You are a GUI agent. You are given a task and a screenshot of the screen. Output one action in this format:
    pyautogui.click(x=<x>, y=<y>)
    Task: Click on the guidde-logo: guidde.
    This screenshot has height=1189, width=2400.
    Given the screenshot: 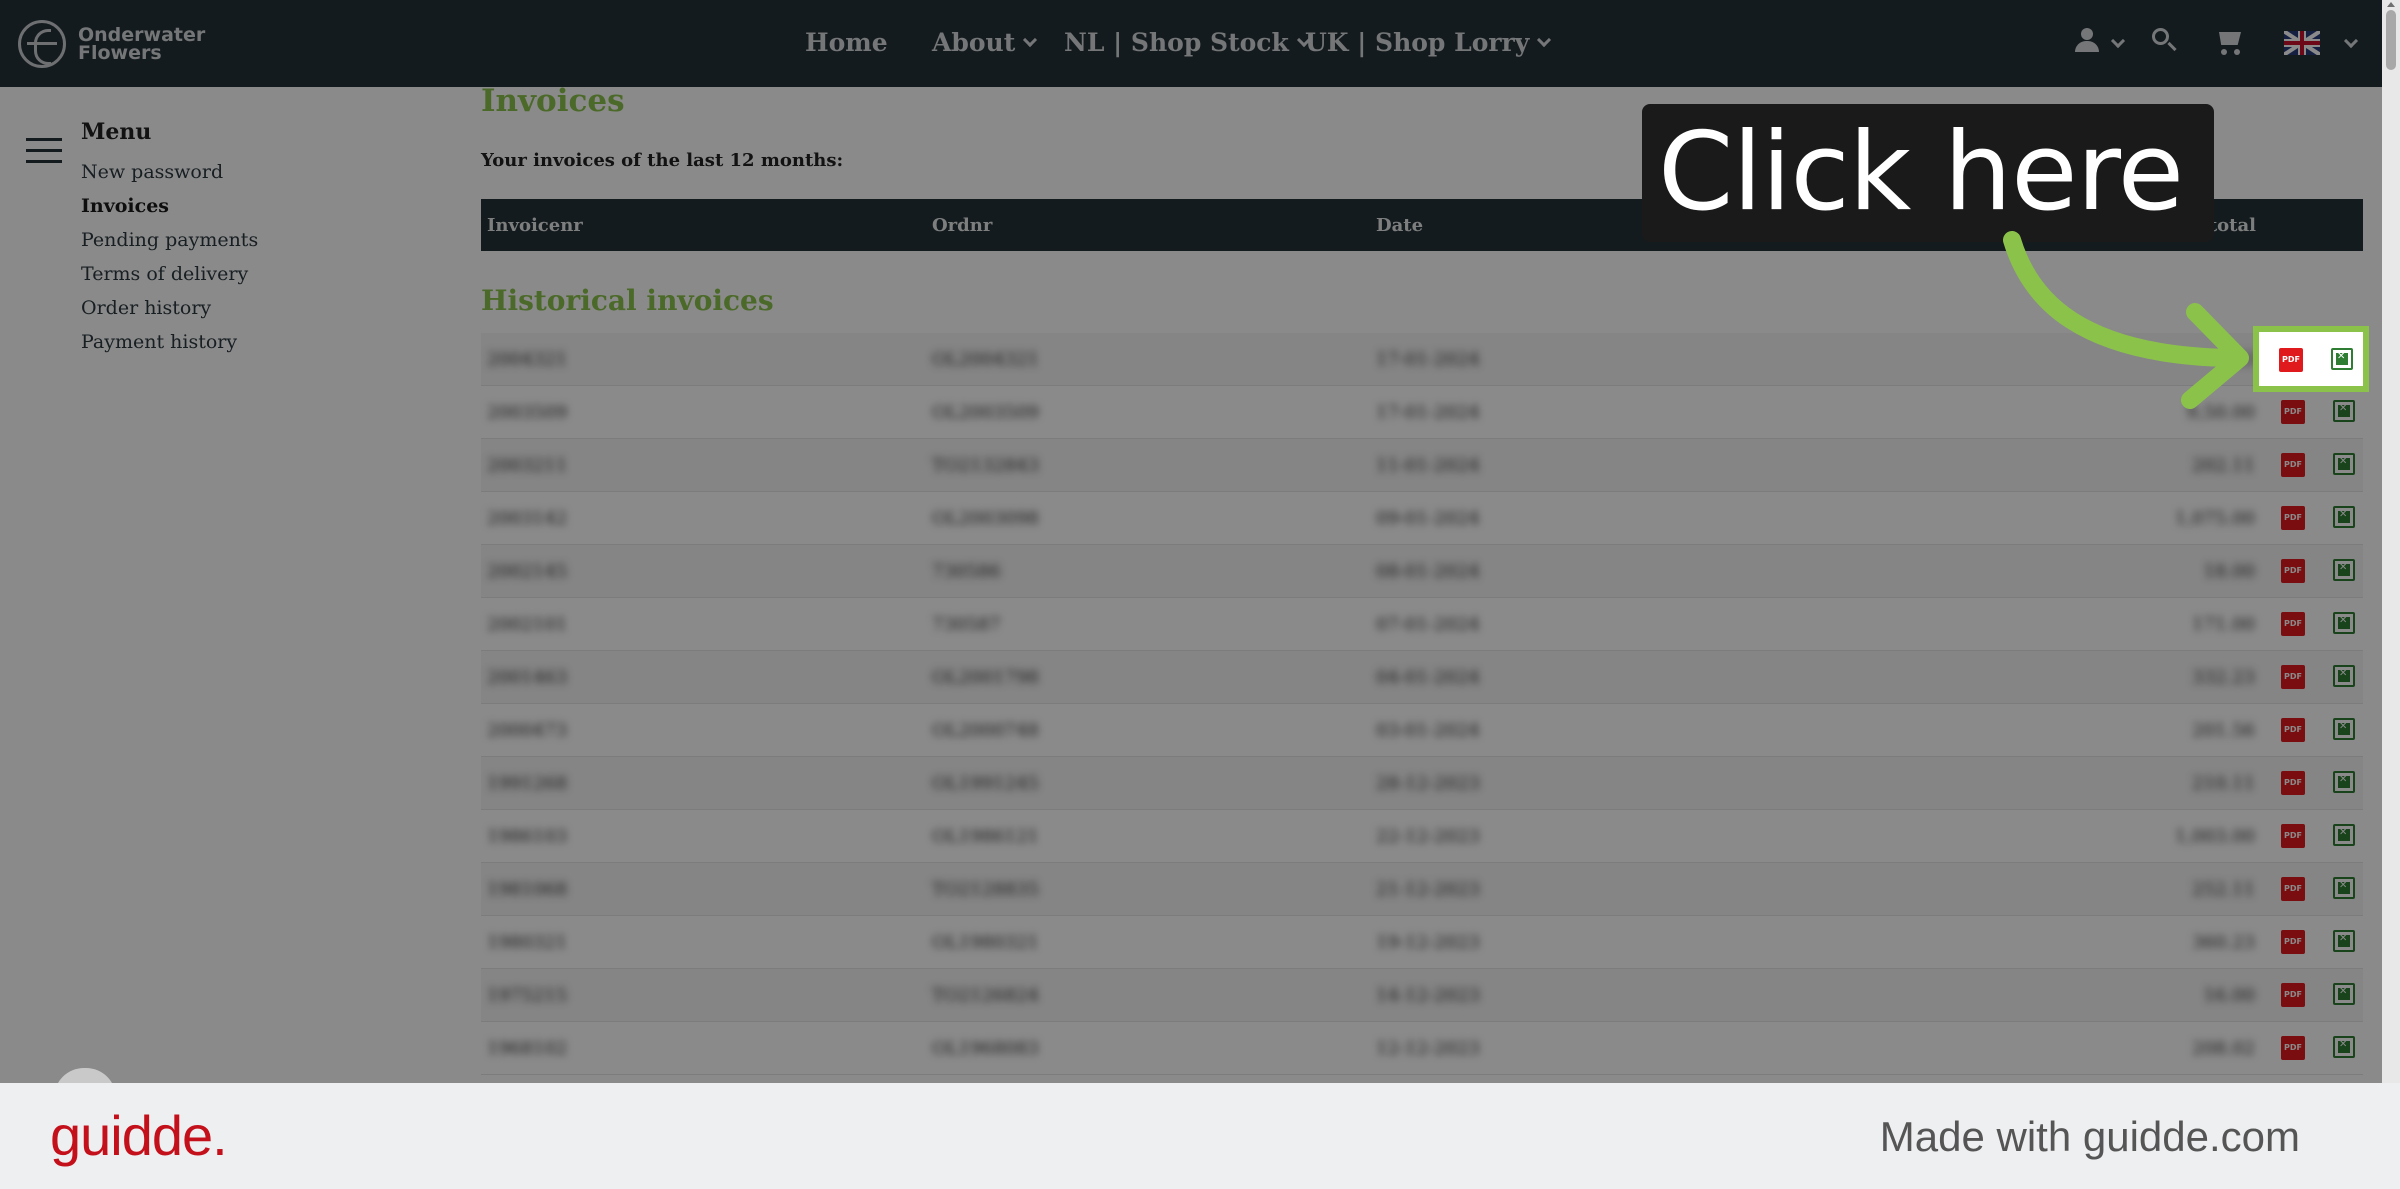 What is the action you would take?
    pyautogui.click(x=139, y=1135)
    